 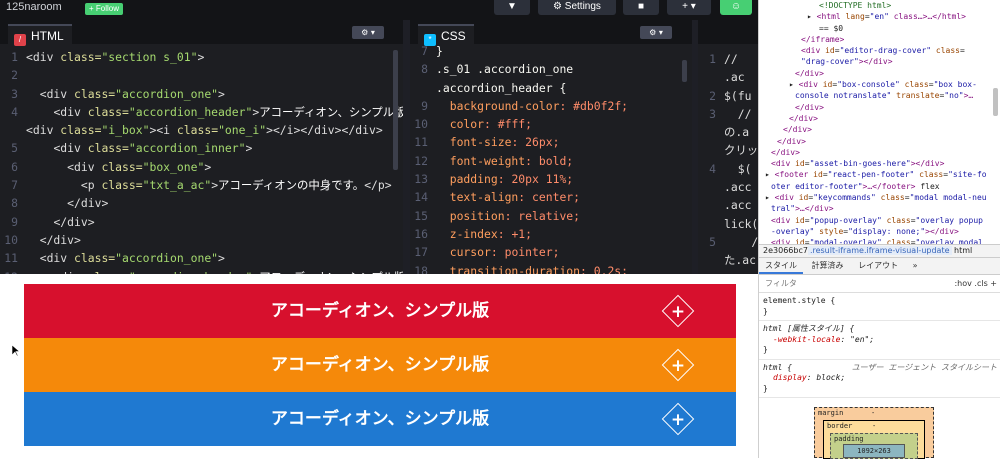 What do you see at coordinates (380, 419) in the screenshot?
I see `accordion-header-3: アコーディオン、シンプル版 +` at bounding box center [380, 419].